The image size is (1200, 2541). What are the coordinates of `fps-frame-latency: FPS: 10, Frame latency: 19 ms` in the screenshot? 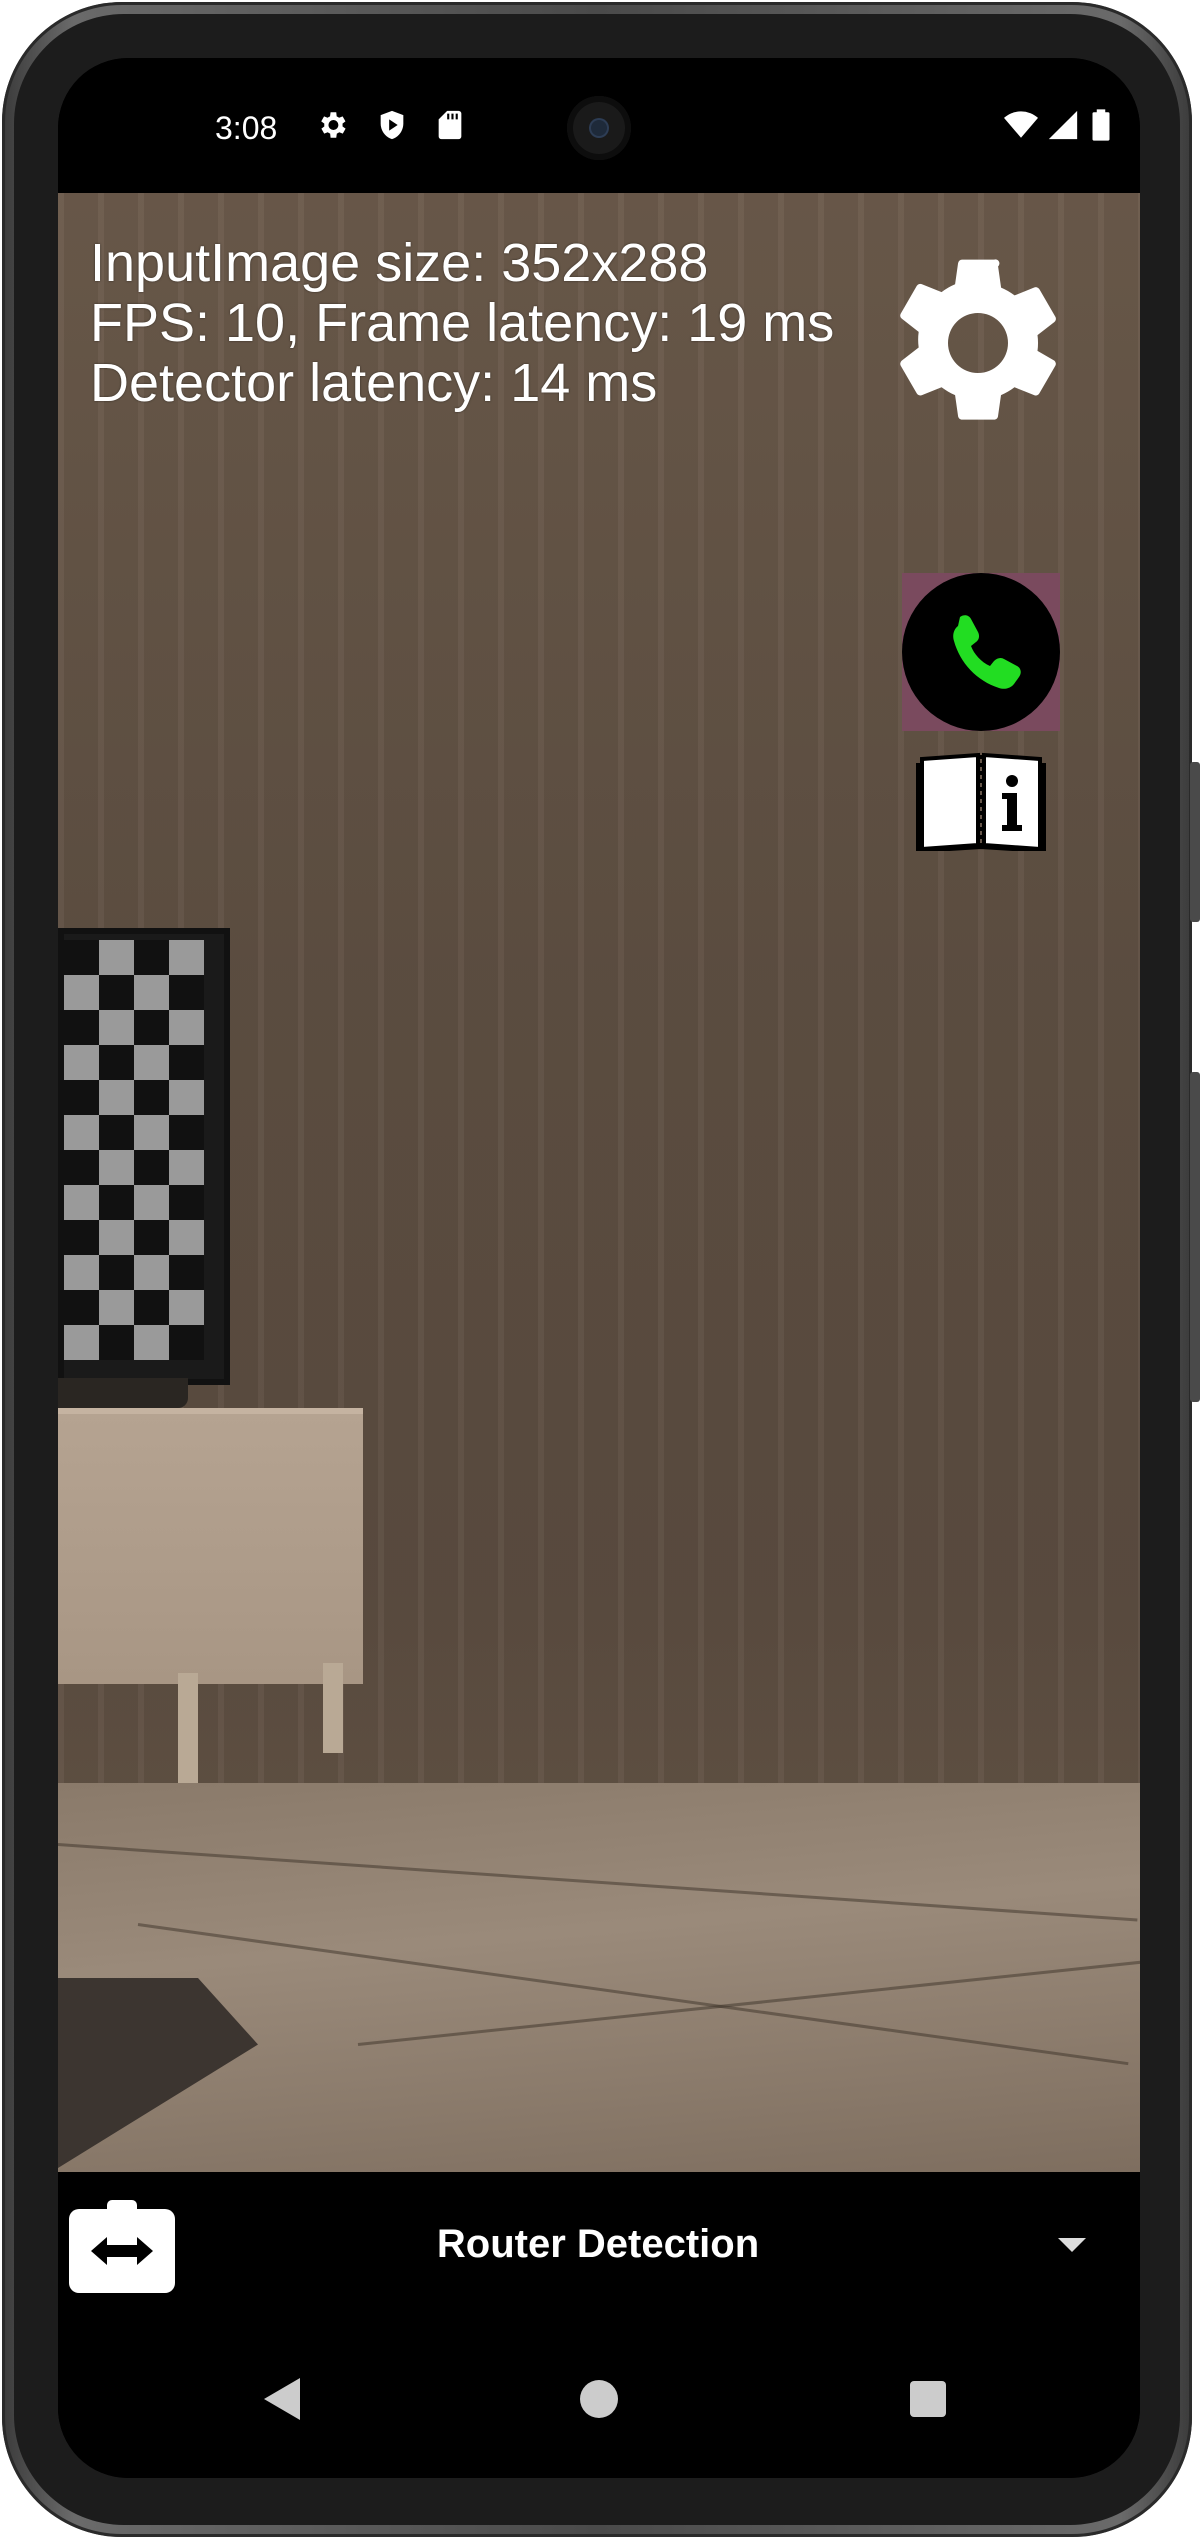 It's located at (462, 323).